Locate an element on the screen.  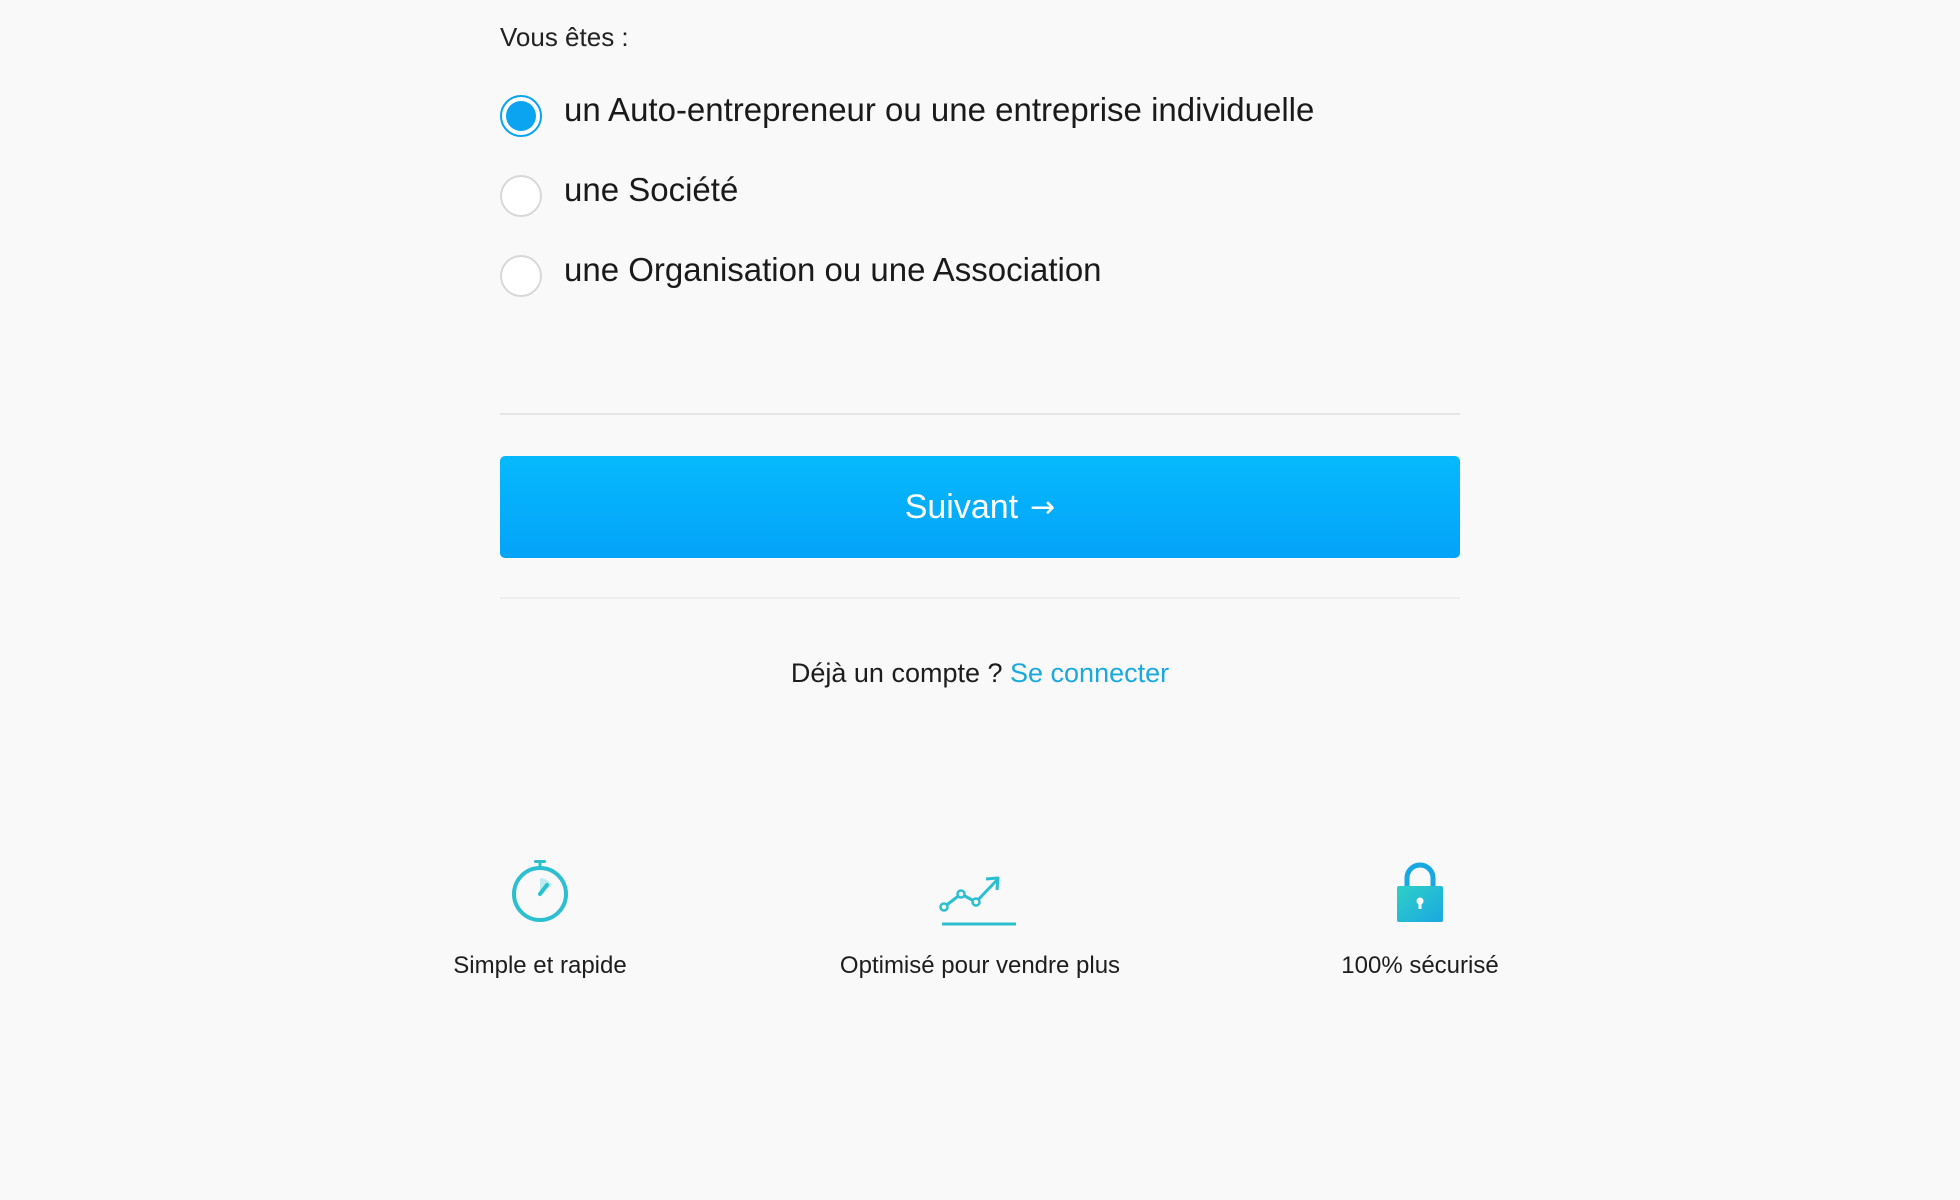
option-label: une Société is located at coordinates (651, 189).